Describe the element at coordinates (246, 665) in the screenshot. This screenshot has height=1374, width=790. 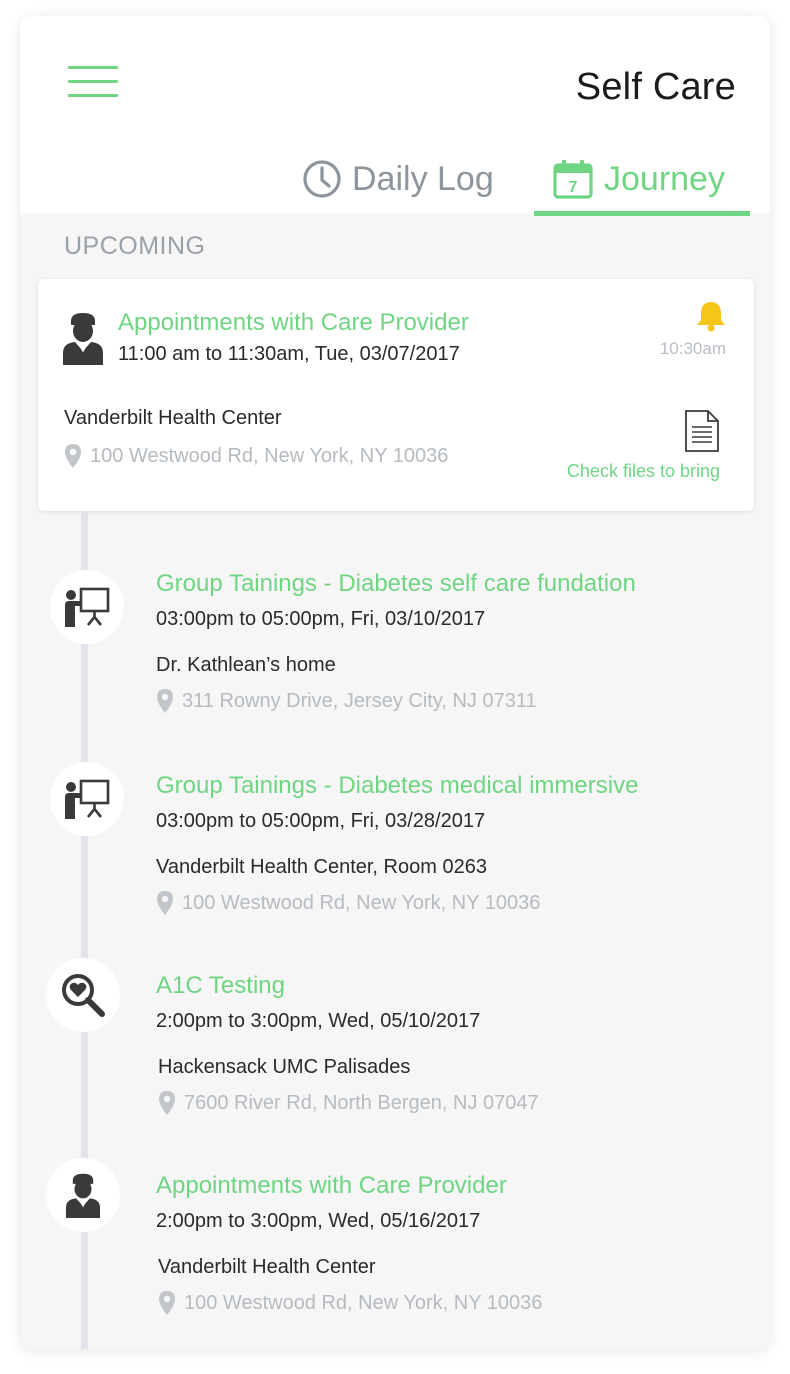
I see `event-location-name: Dr. Kathlean’s home` at that location.